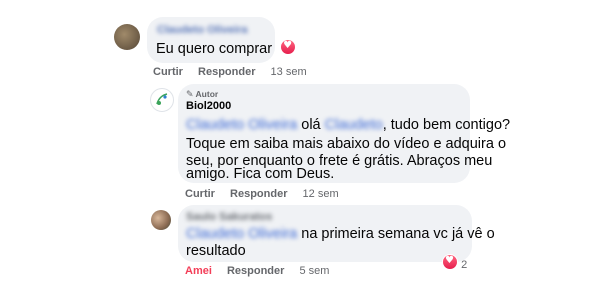 The height and width of the screenshot is (300, 600). What do you see at coordinates (354, 125) in the screenshot?
I see `mention-link: Claudeto` at bounding box center [354, 125].